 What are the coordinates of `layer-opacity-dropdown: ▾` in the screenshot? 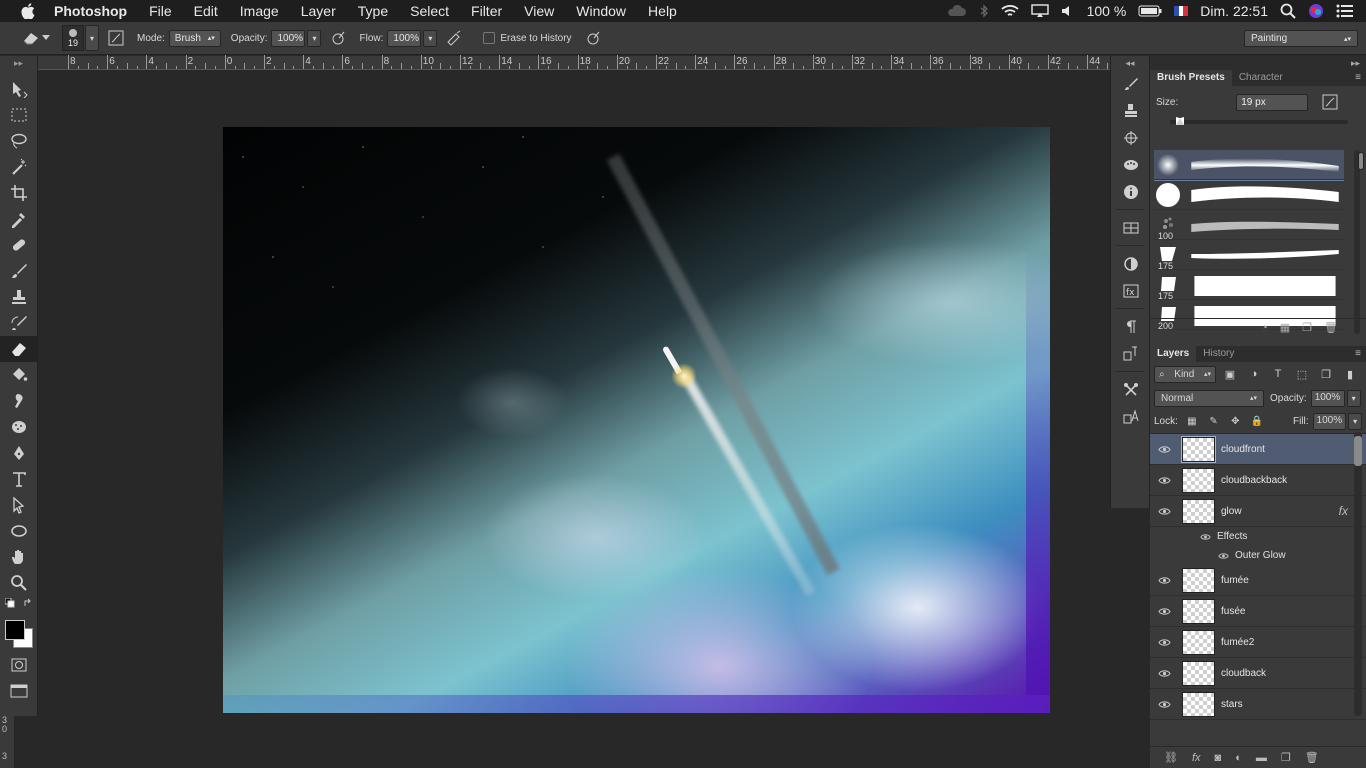 It's located at (1353, 398).